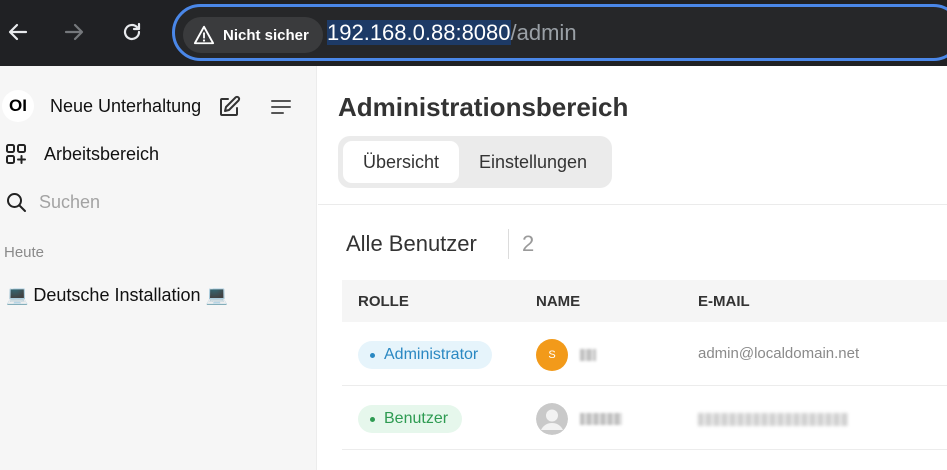  What do you see at coordinates (411, 243) in the screenshot?
I see `users-title: Alle Benutzer` at bounding box center [411, 243].